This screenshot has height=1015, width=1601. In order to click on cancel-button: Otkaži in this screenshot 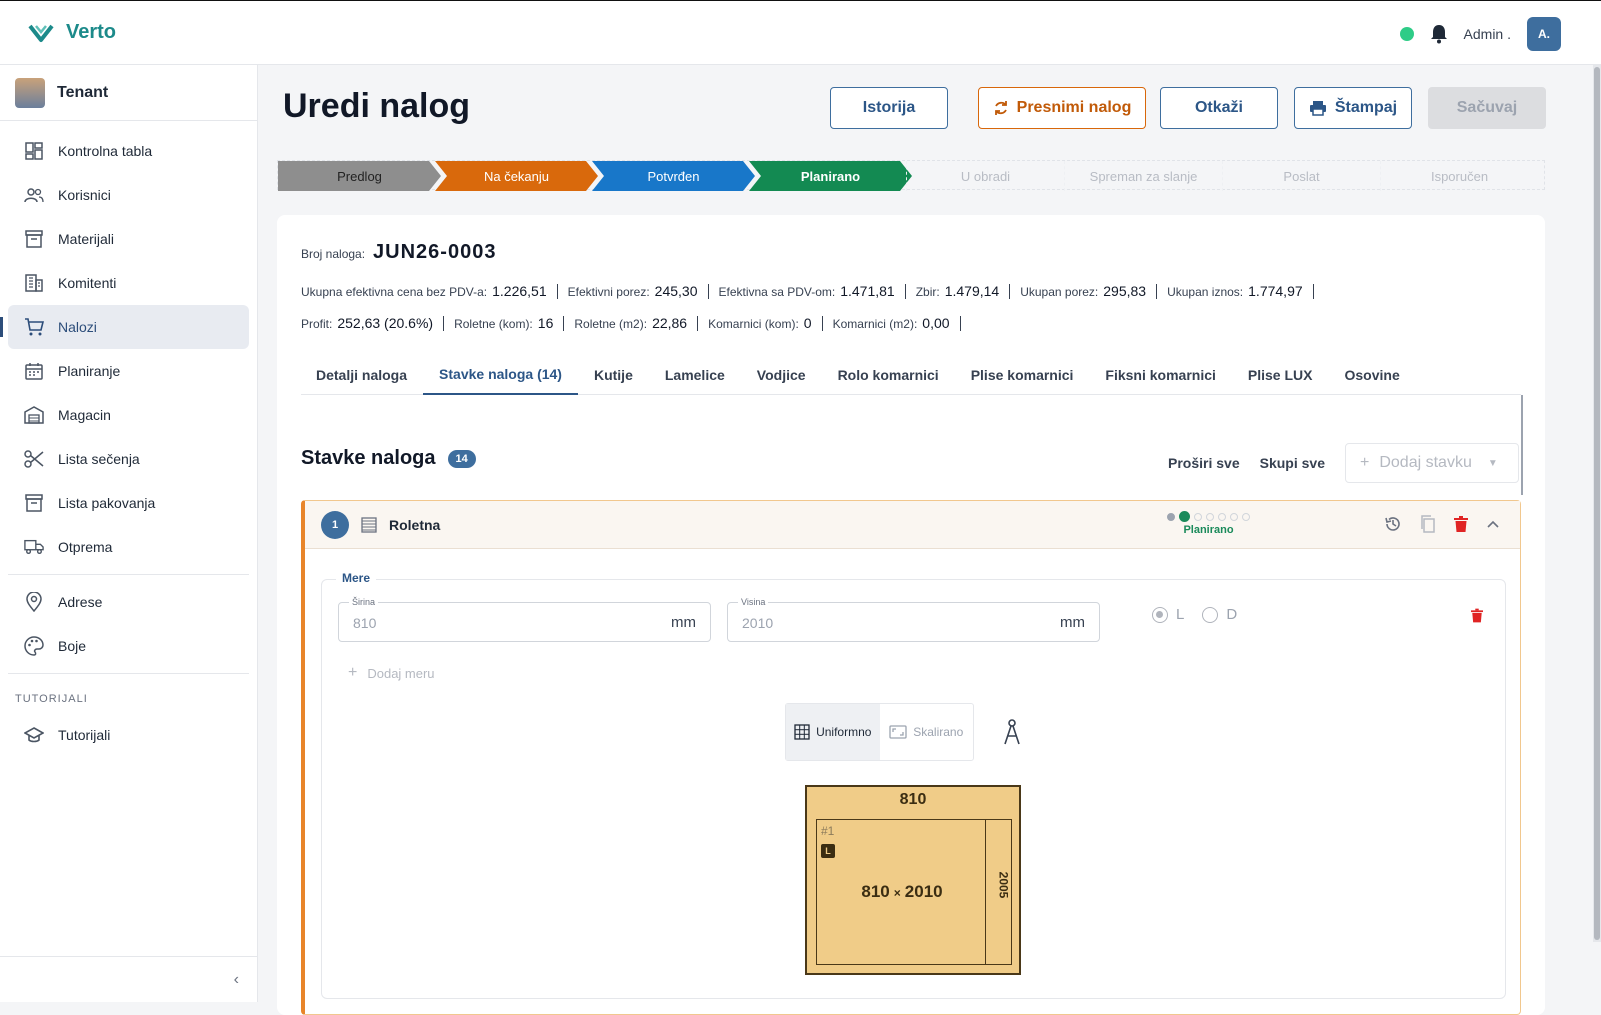, I will do `click(1219, 108)`.